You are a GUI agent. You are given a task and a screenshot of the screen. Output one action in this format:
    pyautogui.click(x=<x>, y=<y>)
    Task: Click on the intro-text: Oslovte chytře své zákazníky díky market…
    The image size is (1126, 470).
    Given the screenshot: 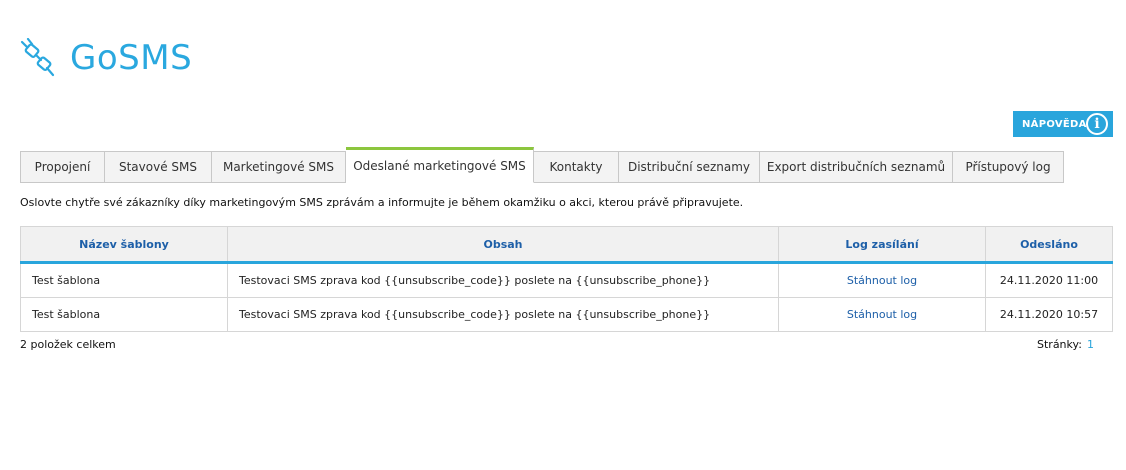 What is the action you would take?
    pyautogui.click(x=382, y=202)
    